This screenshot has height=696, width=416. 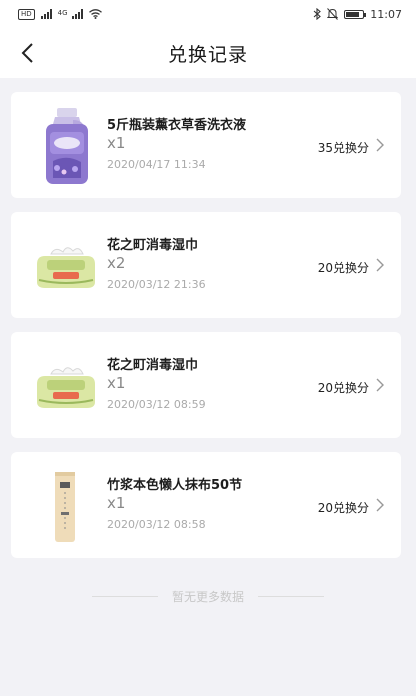 I want to click on product-name: 竹浆本色懒人抹布50节, so click(x=175, y=485).